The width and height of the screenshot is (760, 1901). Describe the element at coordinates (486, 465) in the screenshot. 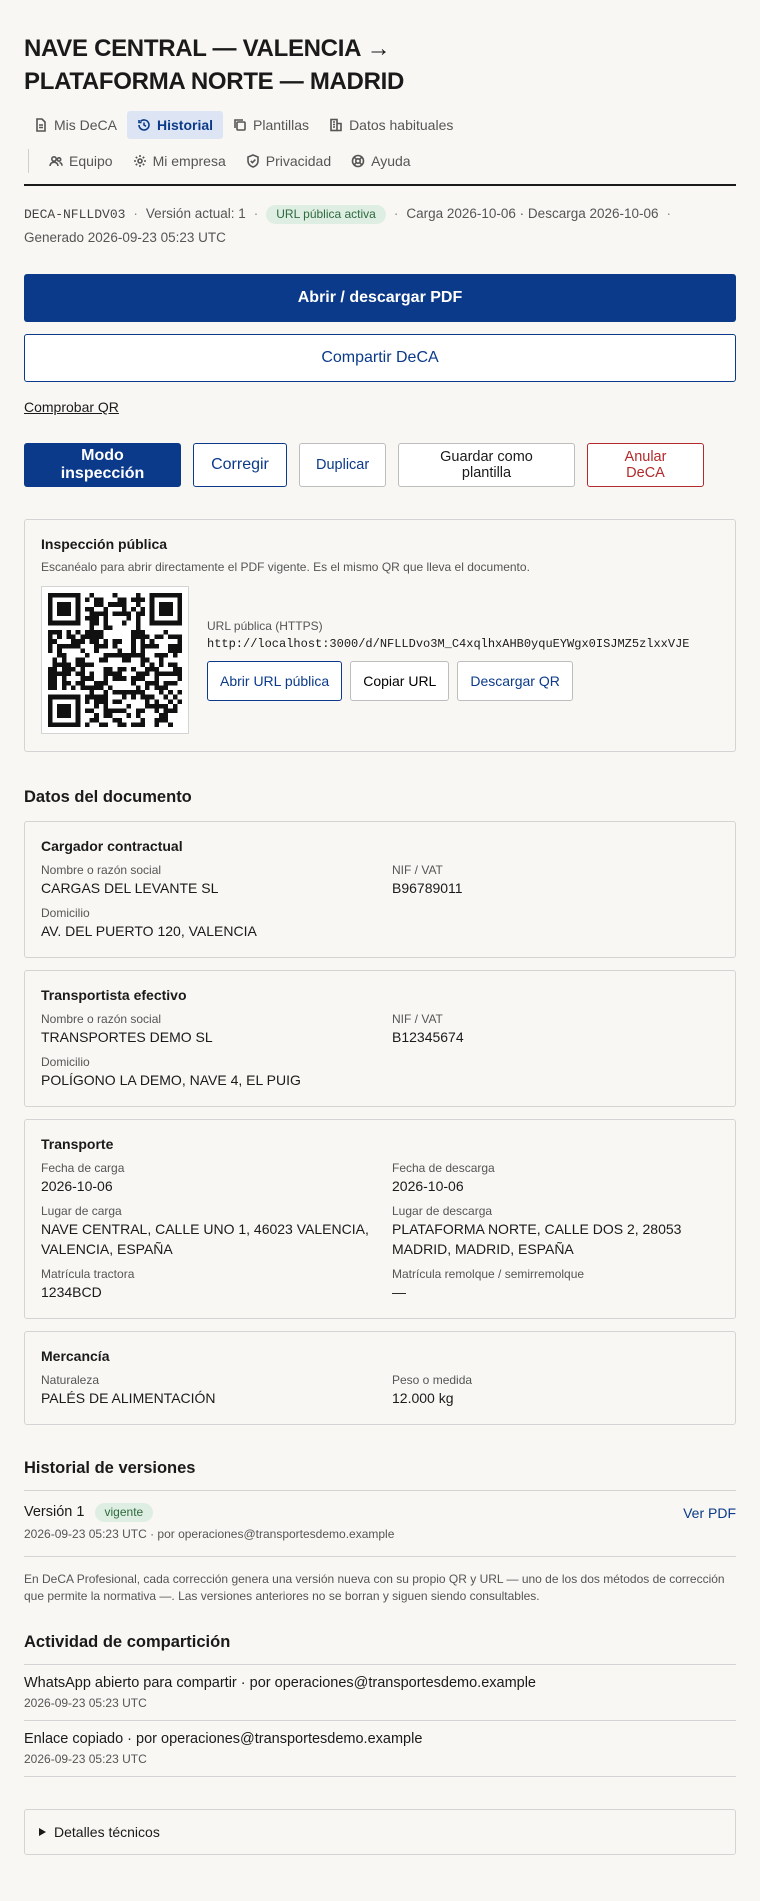

I see `save-template-button: Guardar como plantilla` at that location.